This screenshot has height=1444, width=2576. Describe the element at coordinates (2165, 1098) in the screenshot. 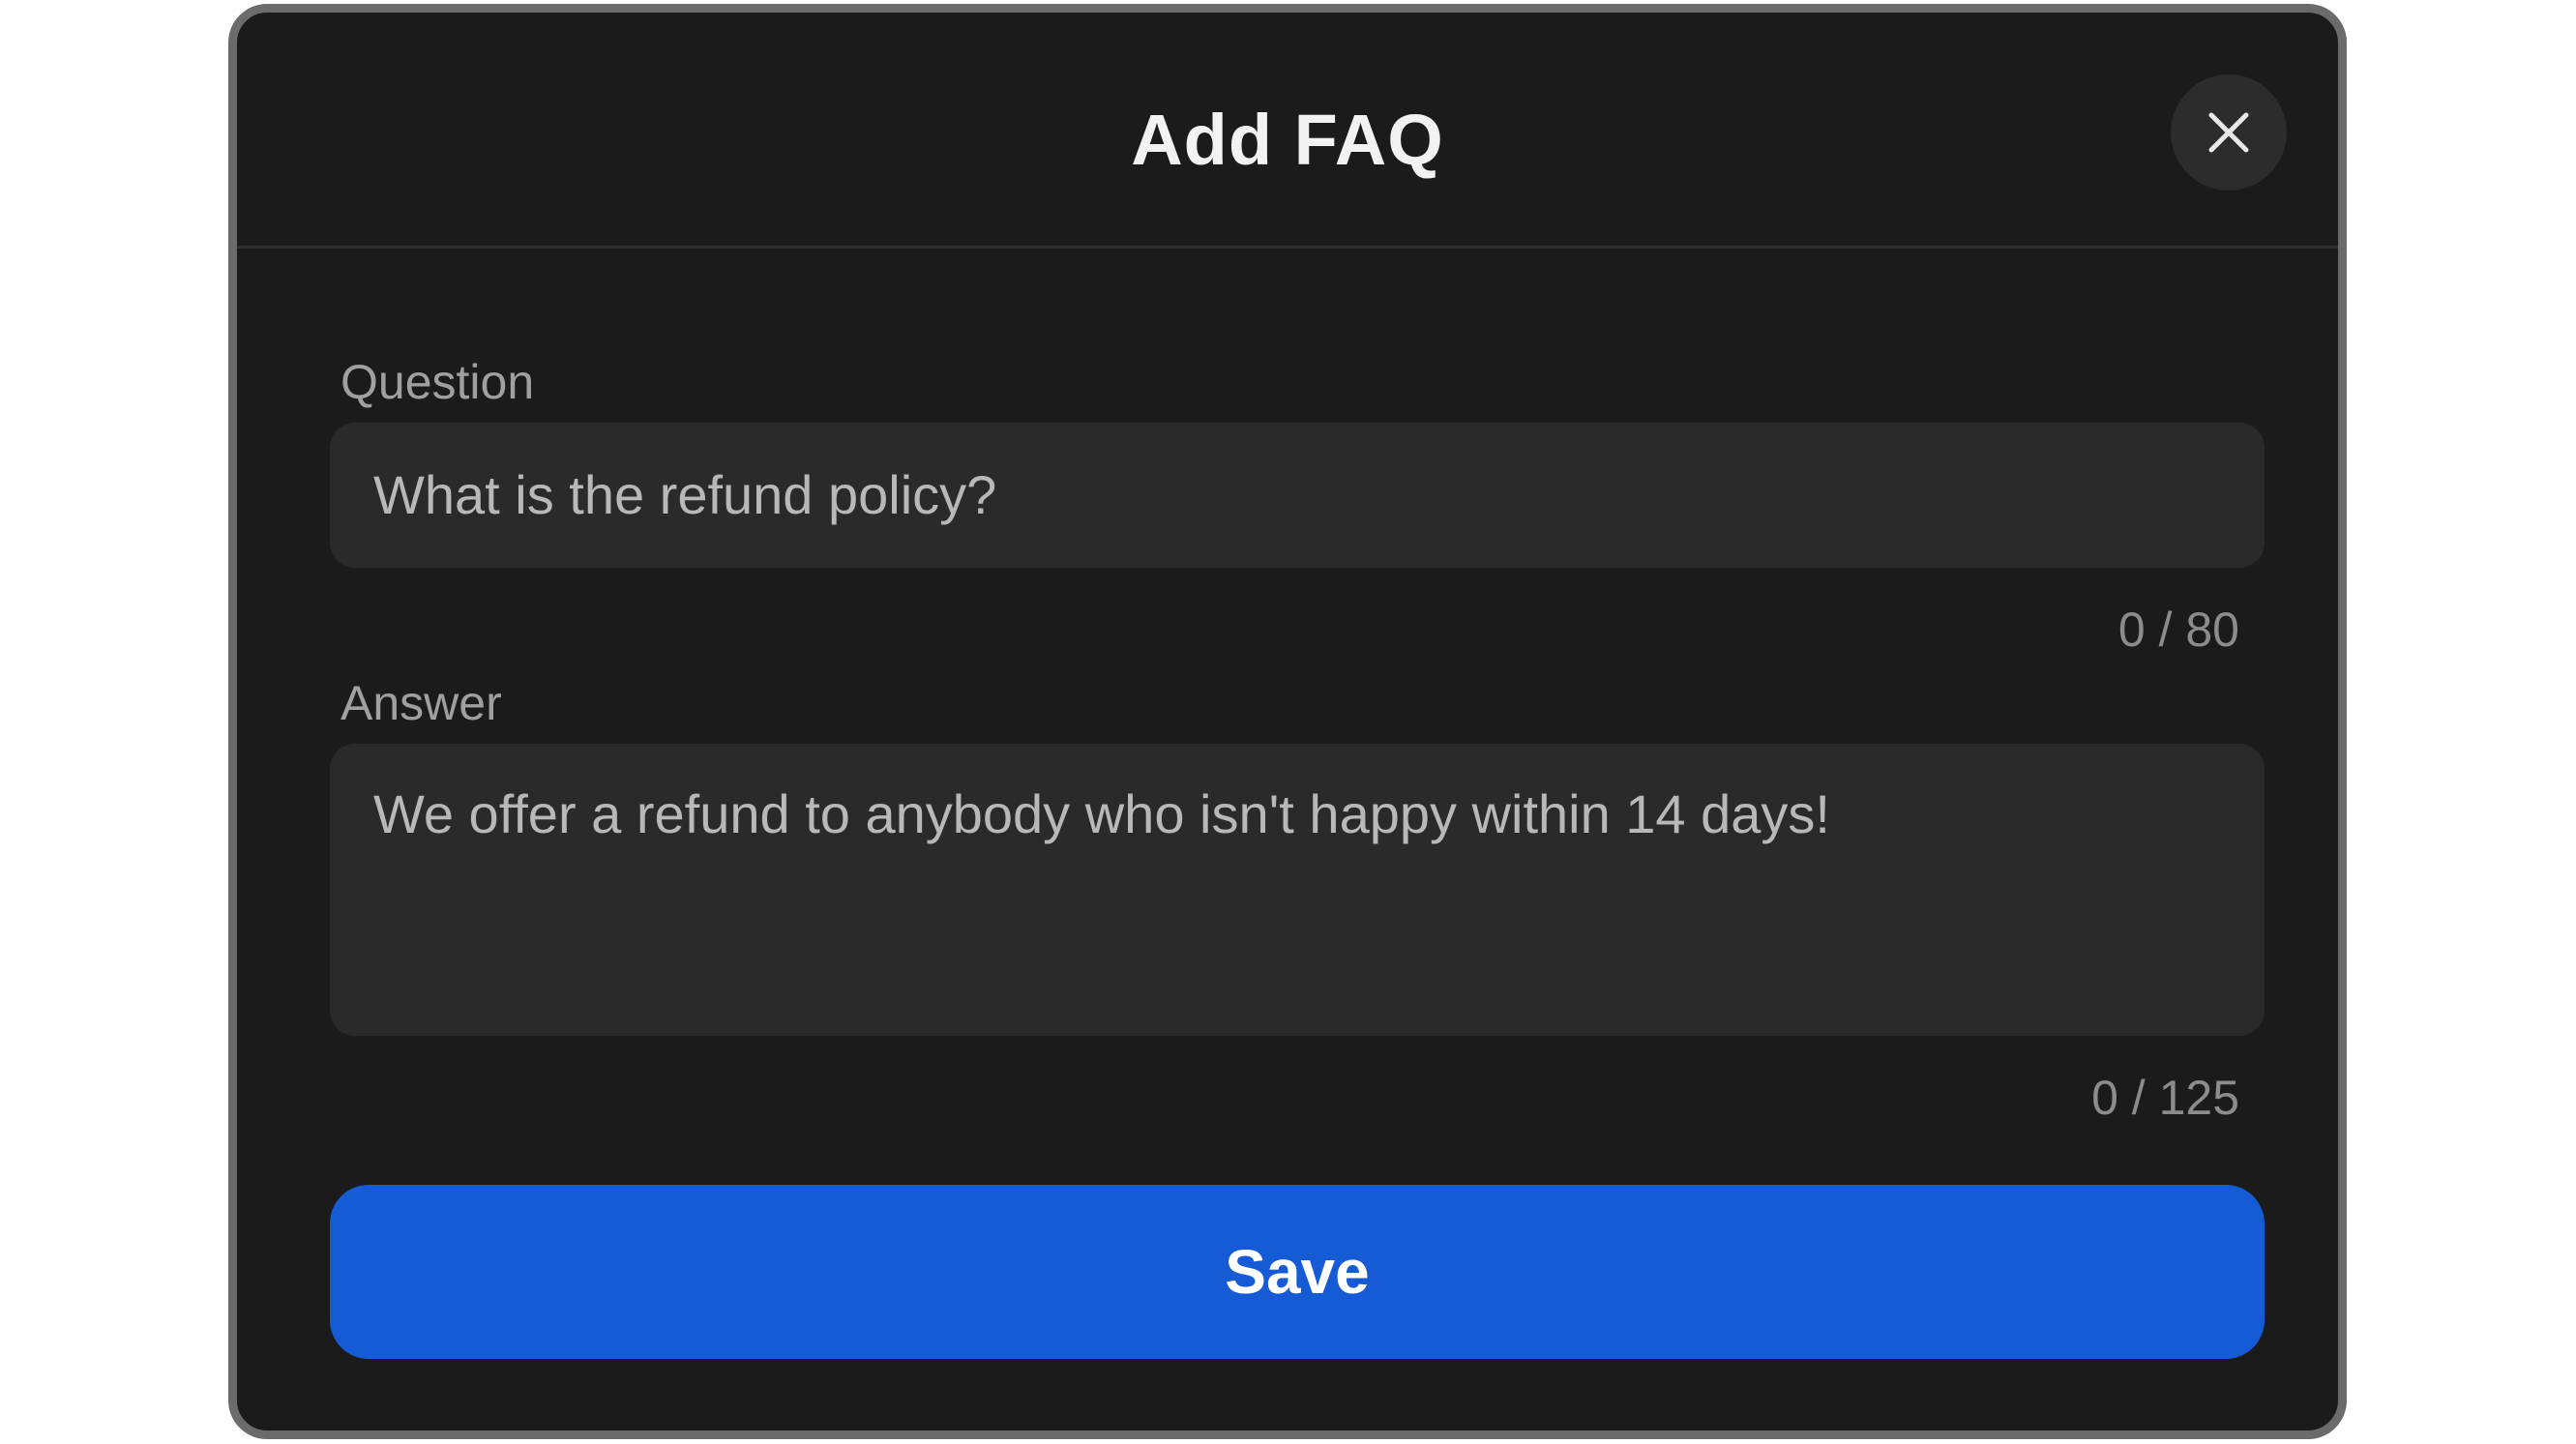

I see `answer-char-counter: 0 / 125` at that location.